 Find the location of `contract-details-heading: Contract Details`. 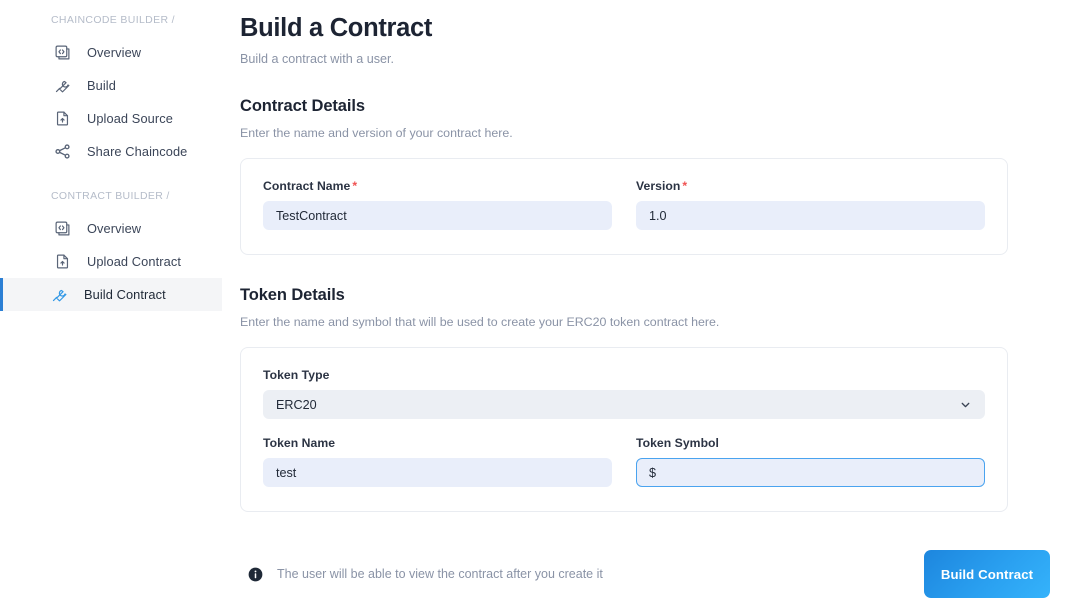

contract-details-heading: Contract Details is located at coordinates (302, 106).